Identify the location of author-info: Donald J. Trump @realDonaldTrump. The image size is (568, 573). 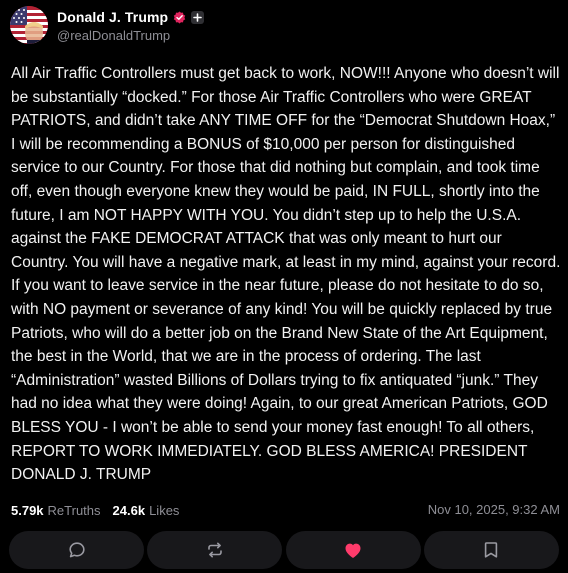
(131, 25).